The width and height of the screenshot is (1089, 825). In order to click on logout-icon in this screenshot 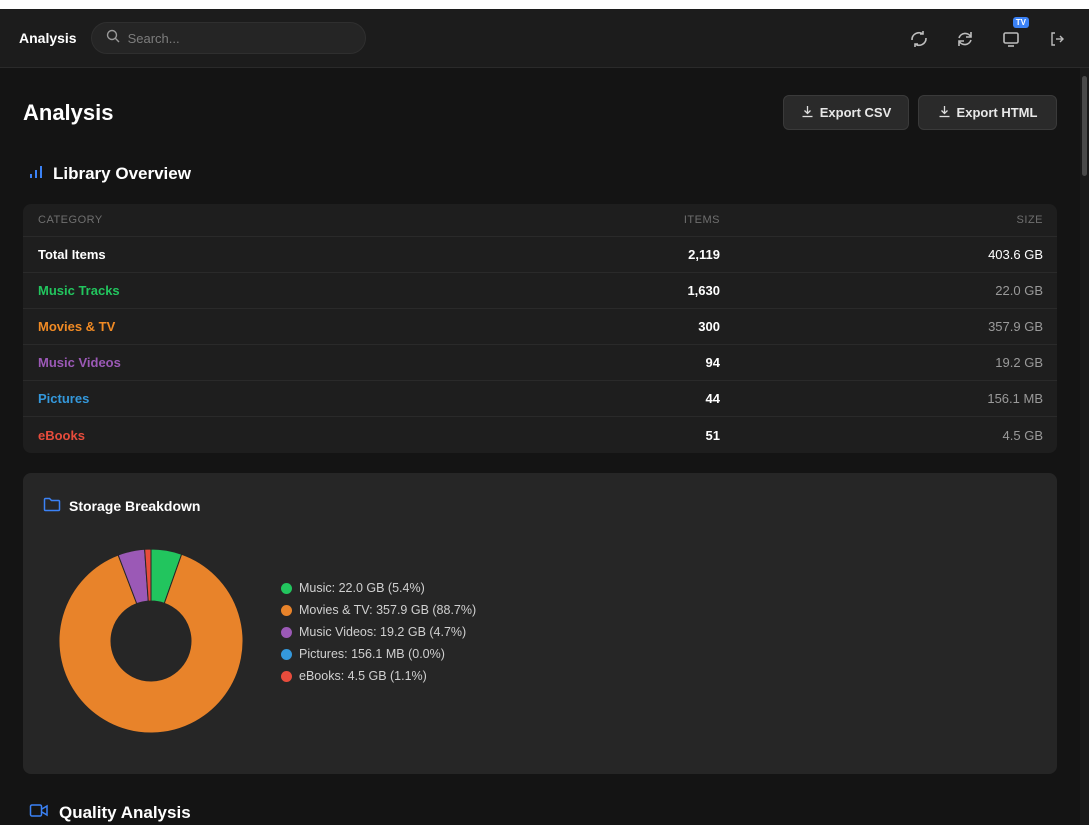, I will do `click(1057, 39)`.